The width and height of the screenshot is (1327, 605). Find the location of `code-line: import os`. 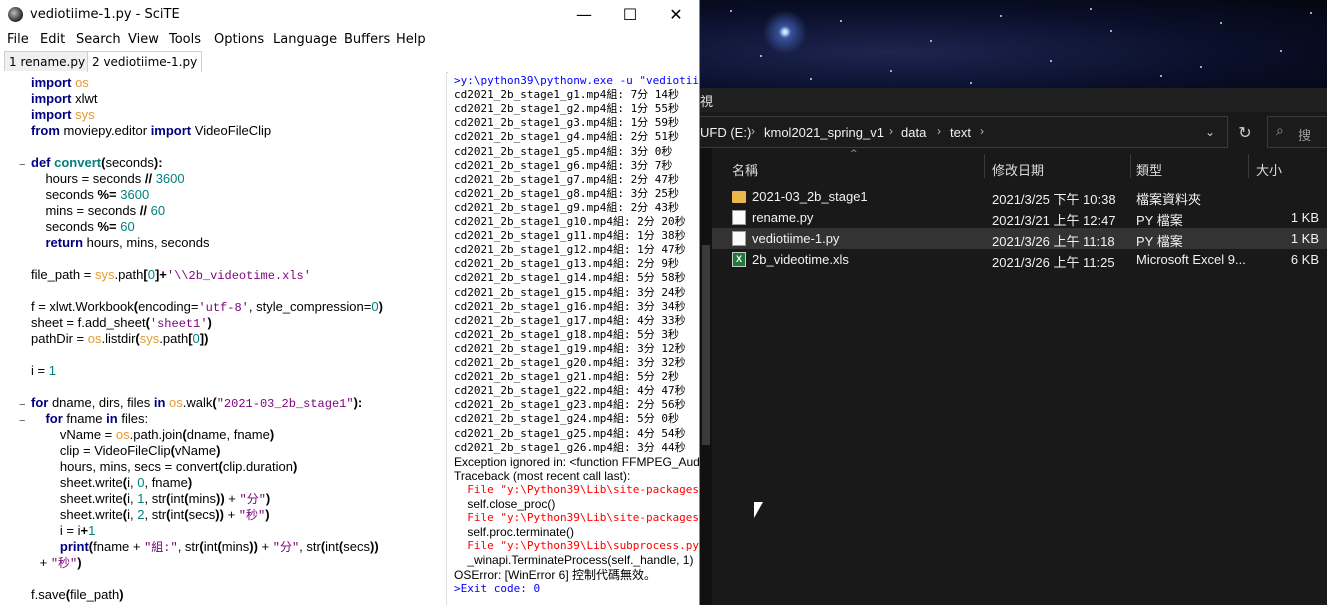

code-line: import os is located at coordinates (223, 83).